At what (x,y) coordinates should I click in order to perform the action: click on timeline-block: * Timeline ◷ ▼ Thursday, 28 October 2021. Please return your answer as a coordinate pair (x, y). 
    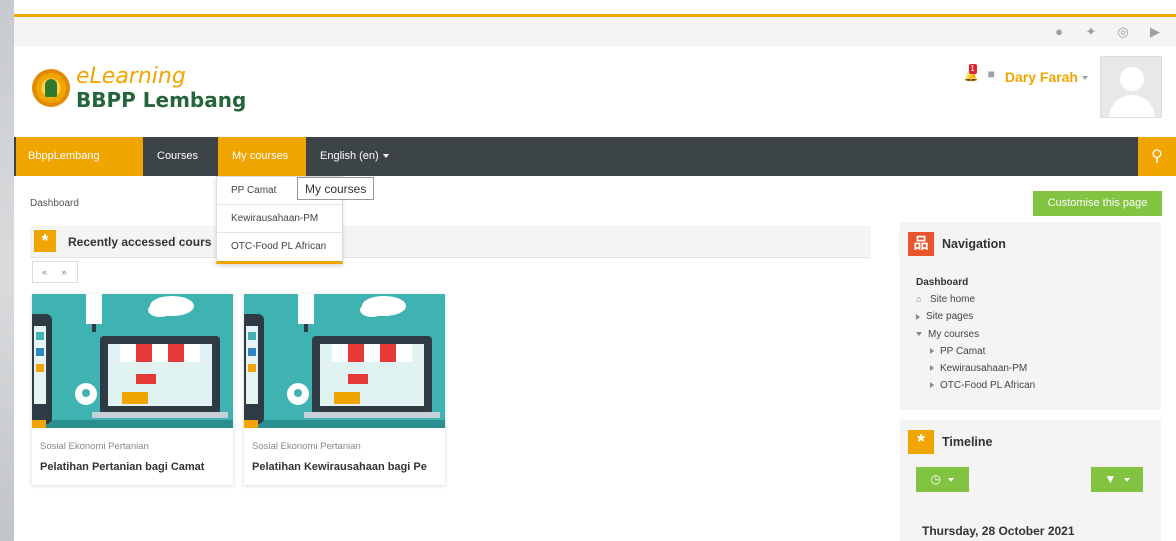
    Looking at the image, I should click on (1030, 480).